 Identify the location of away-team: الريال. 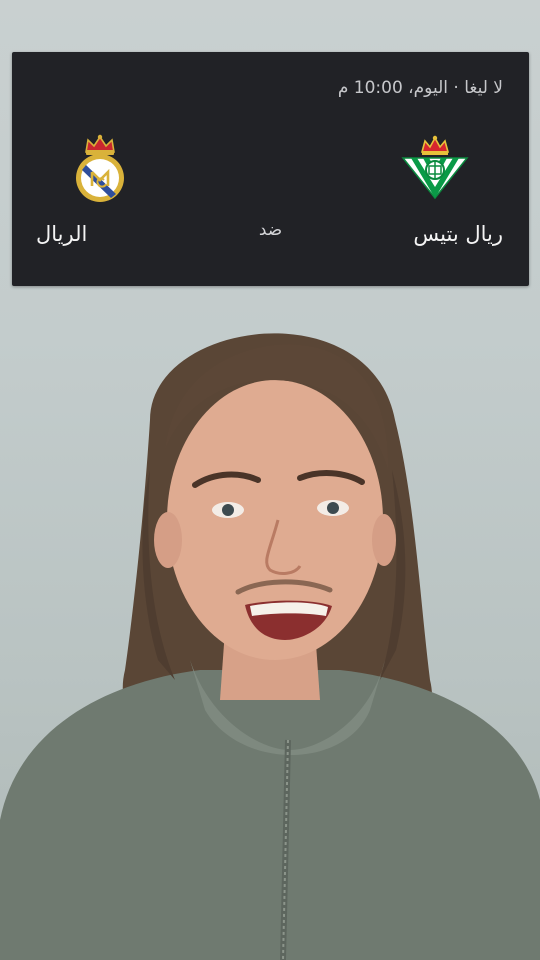
(100, 189).